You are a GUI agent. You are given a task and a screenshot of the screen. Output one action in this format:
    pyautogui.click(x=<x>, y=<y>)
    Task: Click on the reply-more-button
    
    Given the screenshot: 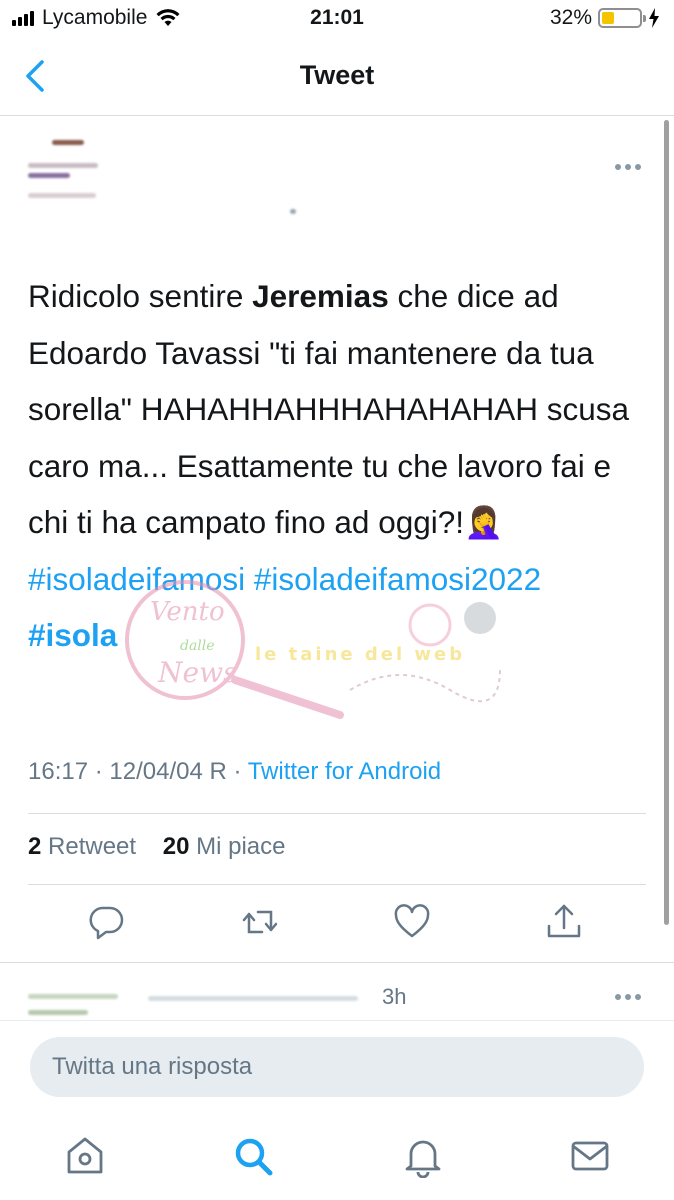 What is the action you would take?
    pyautogui.click(x=630, y=997)
    